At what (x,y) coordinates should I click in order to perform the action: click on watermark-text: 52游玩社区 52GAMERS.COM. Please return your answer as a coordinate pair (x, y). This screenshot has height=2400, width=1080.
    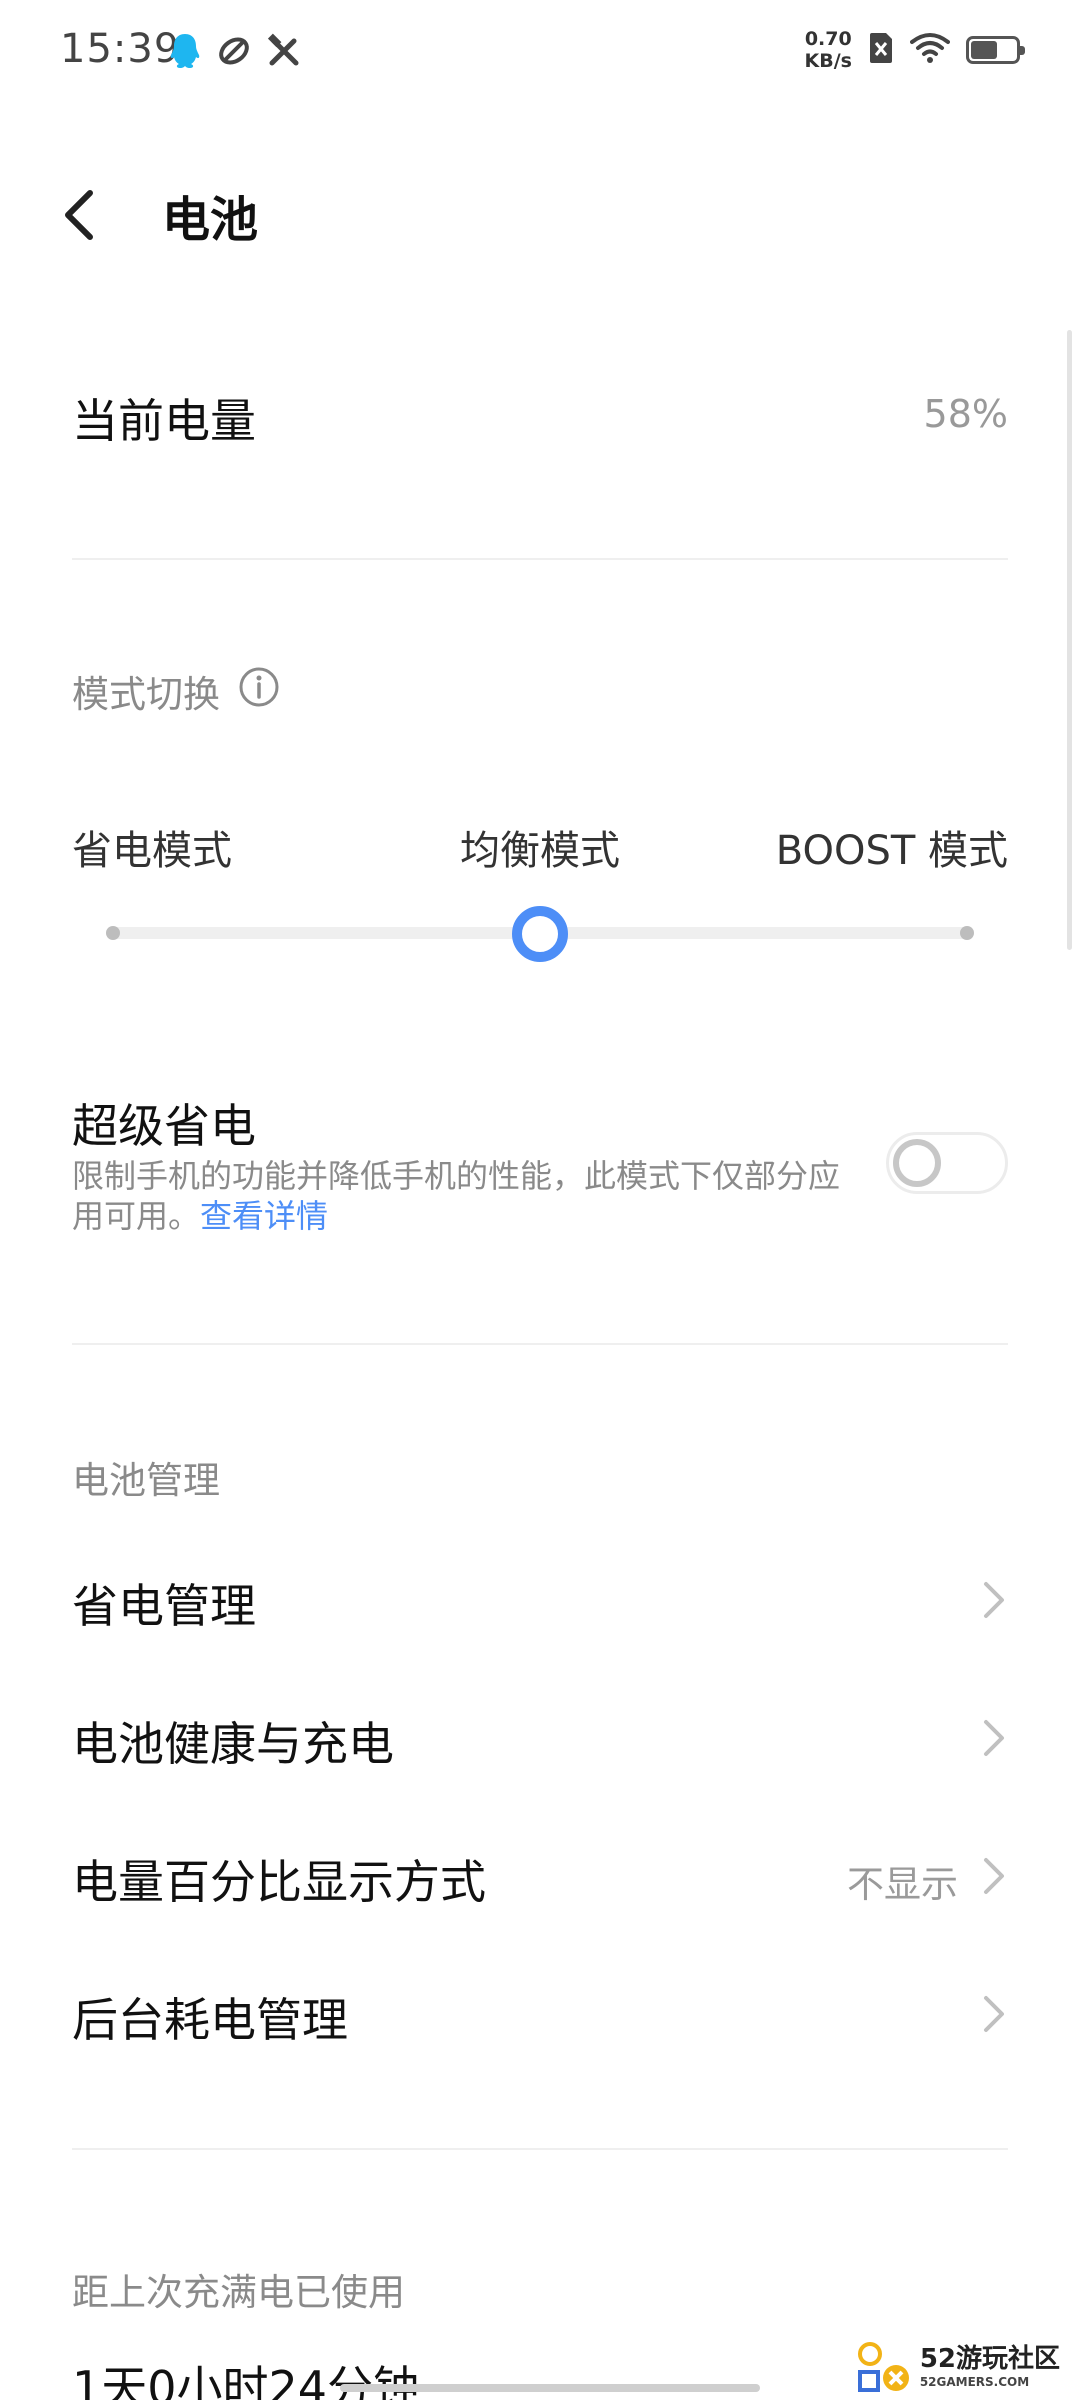
    Looking at the image, I should click on (990, 2367).